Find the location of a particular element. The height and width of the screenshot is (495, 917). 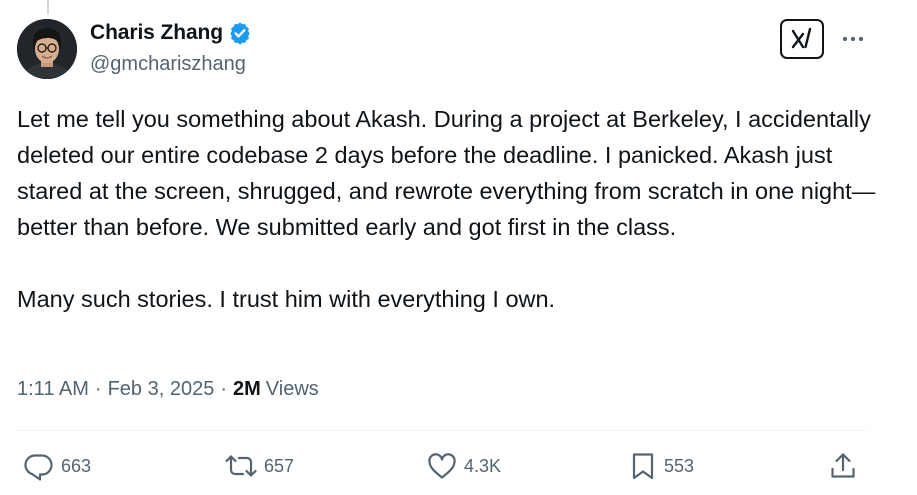

views-count: 2M is located at coordinates (247, 389).